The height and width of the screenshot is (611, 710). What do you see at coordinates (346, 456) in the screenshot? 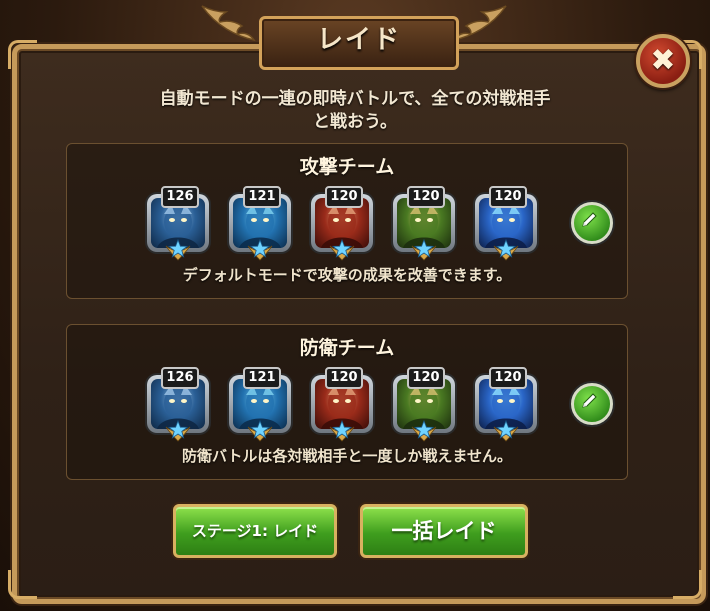
I see `defense-team-note: 防衛バトルは各対戦相手と一度しか戦えません。` at bounding box center [346, 456].